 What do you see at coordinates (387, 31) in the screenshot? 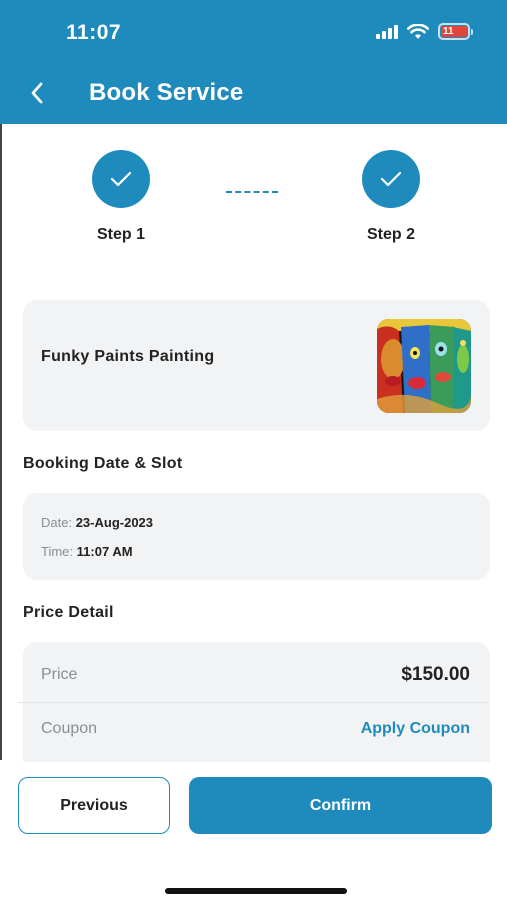
I see `signal-icon` at bounding box center [387, 31].